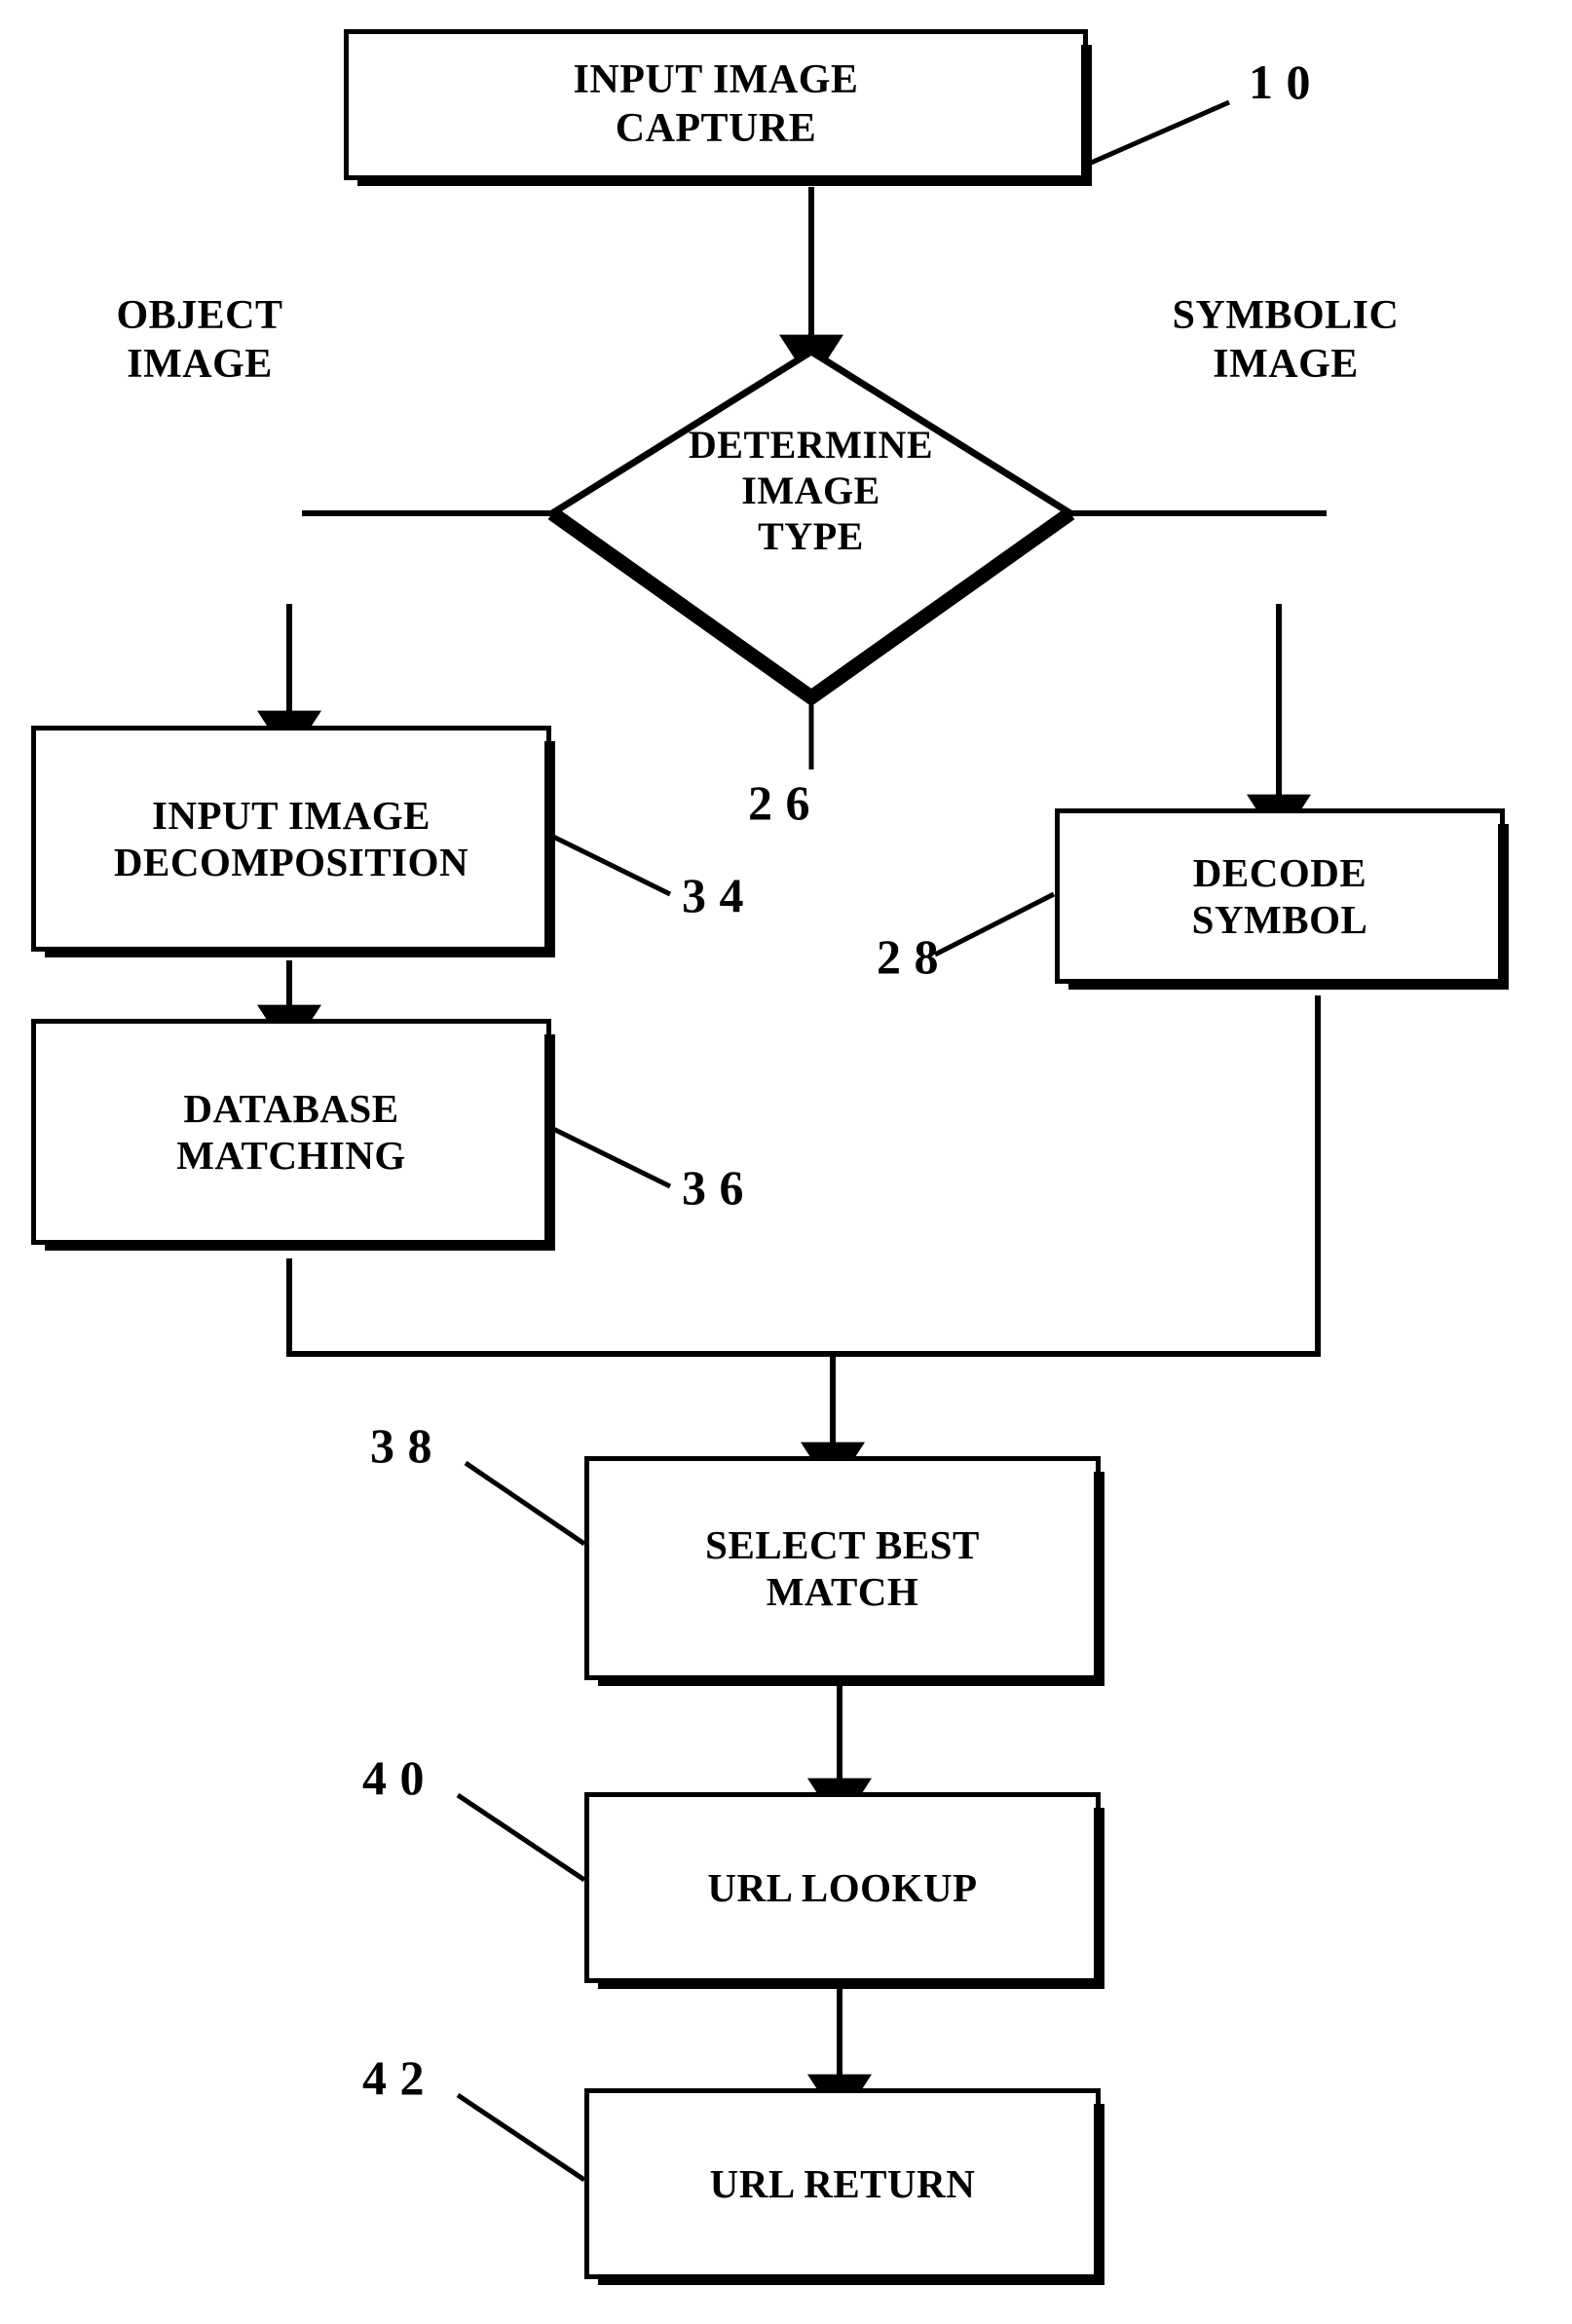 This screenshot has height=2324, width=1572. I want to click on ref-numeral-36: 3 6, so click(713, 1187).